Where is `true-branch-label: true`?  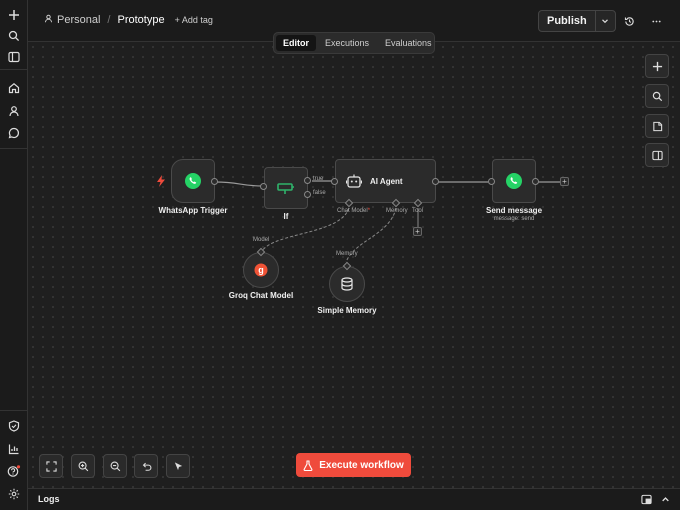 true-branch-label: true is located at coordinates (318, 179).